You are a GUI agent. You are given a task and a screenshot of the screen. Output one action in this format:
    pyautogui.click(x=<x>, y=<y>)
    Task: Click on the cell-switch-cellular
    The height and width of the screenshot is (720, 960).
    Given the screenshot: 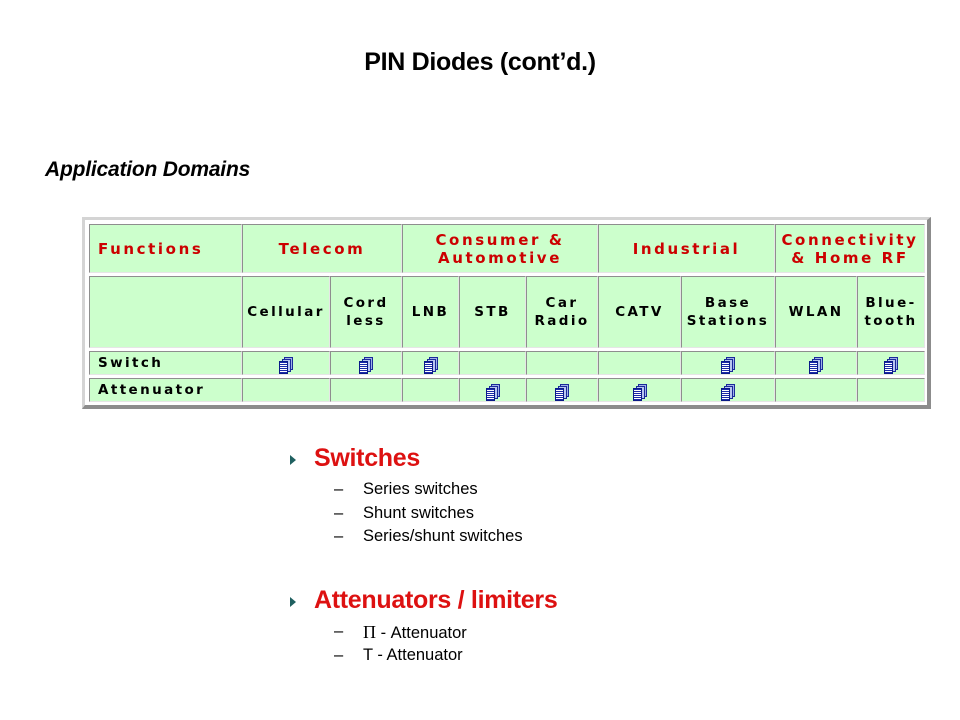 What is the action you would take?
    pyautogui.click(x=286, y=363)
    